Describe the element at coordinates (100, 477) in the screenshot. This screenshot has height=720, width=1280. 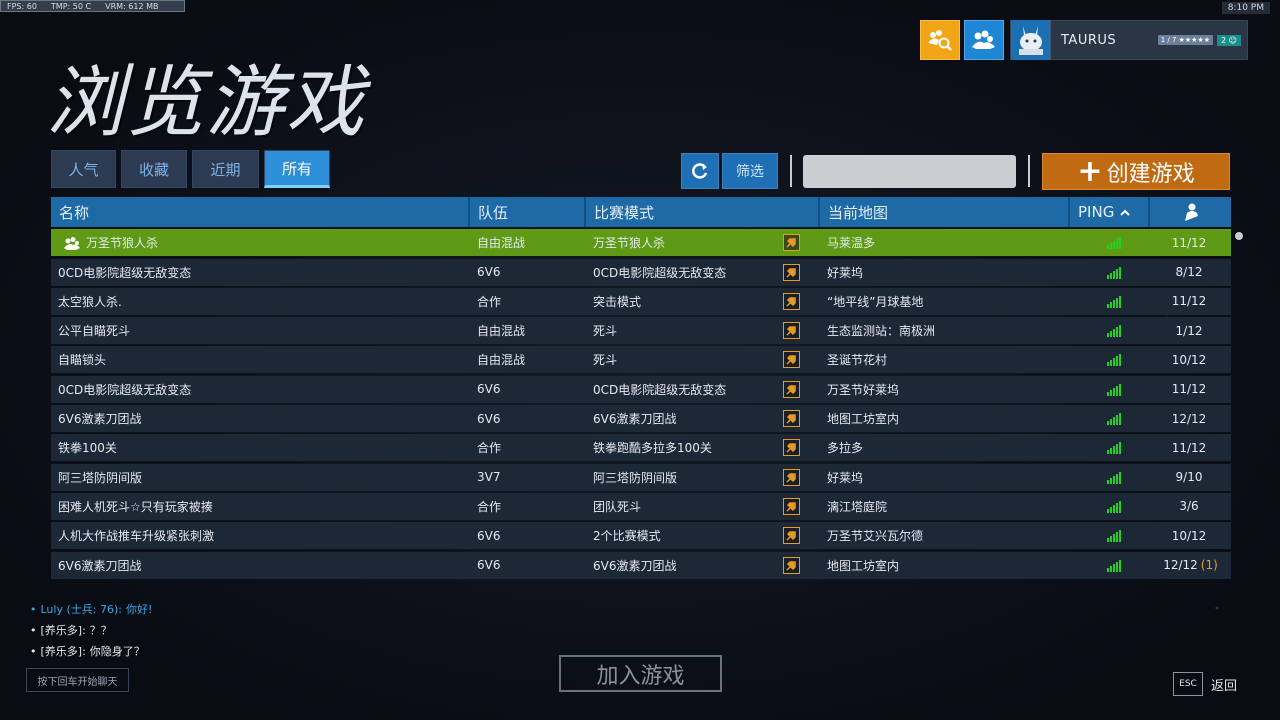
I see `server-name: 阿三塔防阴间版` at that location.